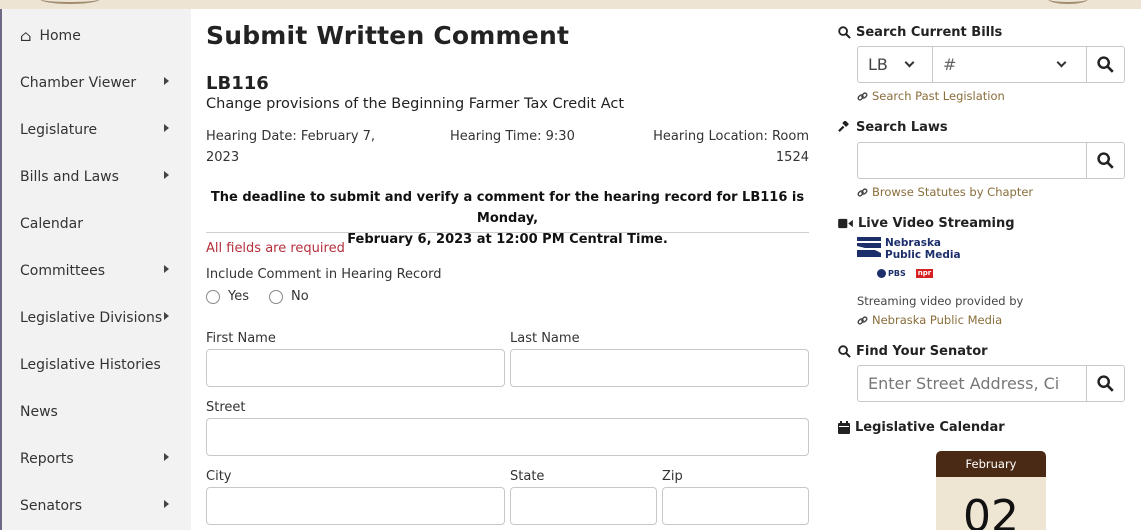  Describe the element at coordinates (938, 96) in the screenshot. I see `search-past-legislation-text: Search Past Legislation` at that location.